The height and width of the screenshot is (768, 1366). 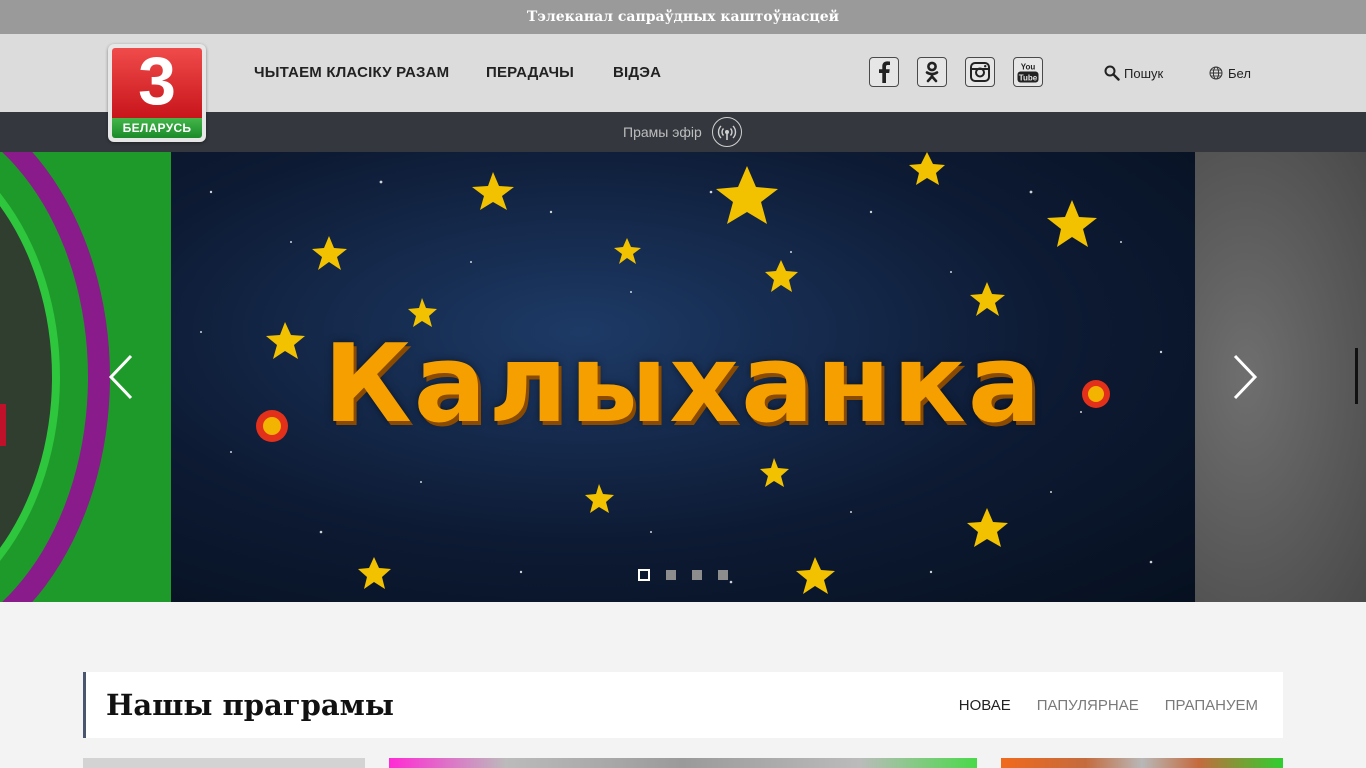 I want to click on programs-tabs: НОВАЕ ПАПУЛЯРНАЕ ПРАПАНУЕМ, so click(x=1108, y=705).